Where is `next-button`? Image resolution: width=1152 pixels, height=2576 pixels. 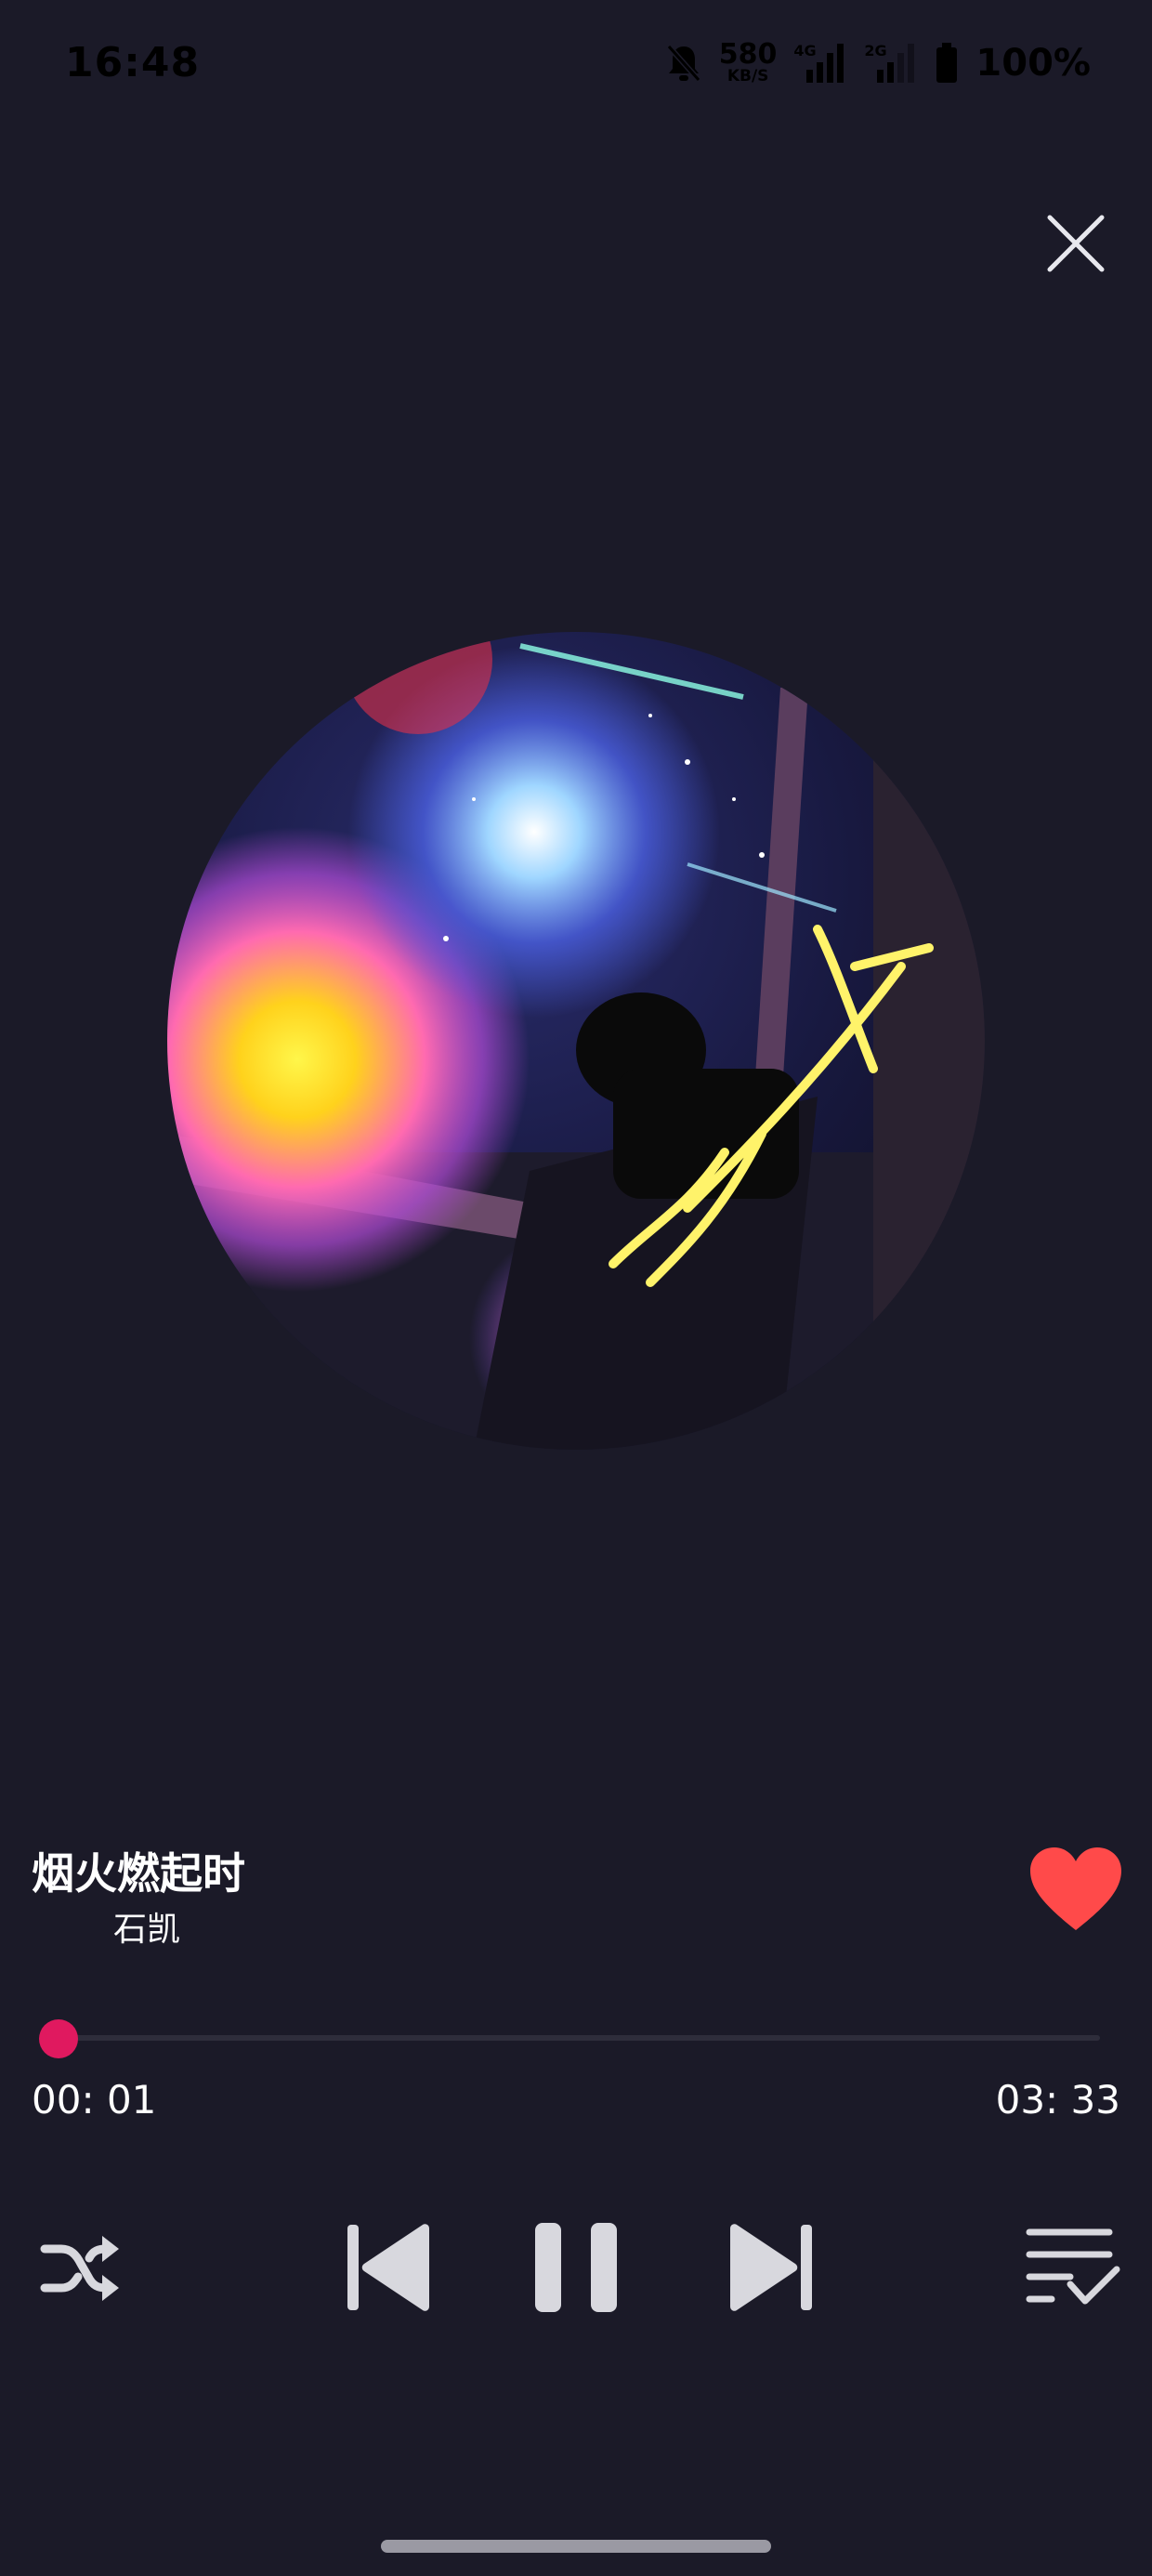 next-button is located at coordinates (769, 2267).